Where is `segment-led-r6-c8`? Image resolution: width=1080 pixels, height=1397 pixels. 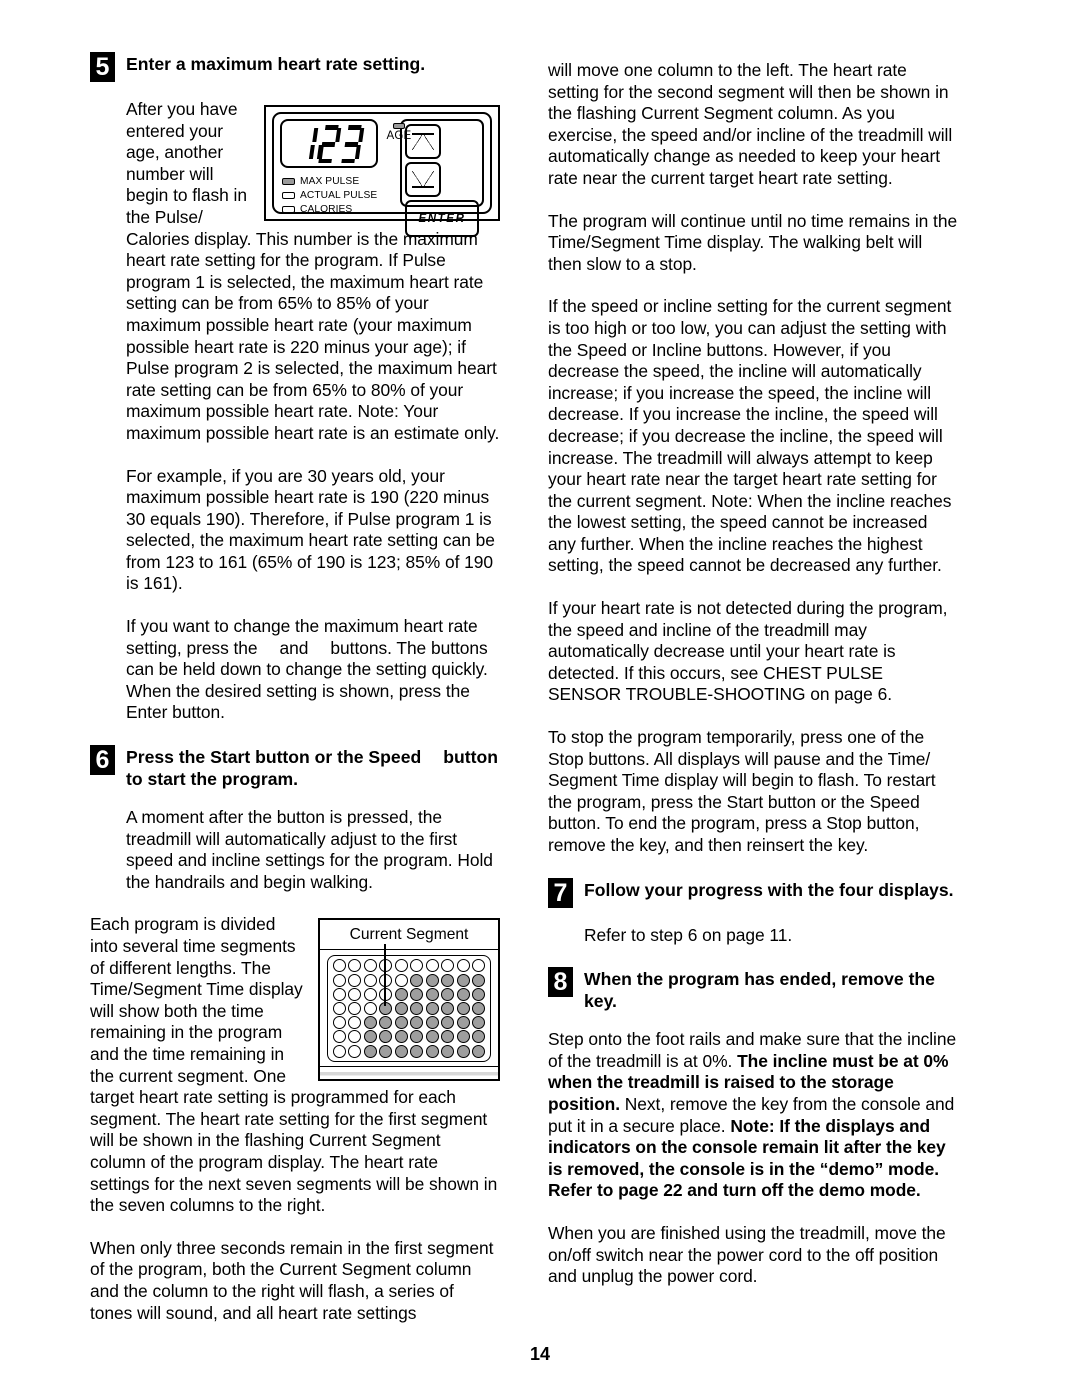
segment-led-r6-c8 is located at coordinates (448, 1037).